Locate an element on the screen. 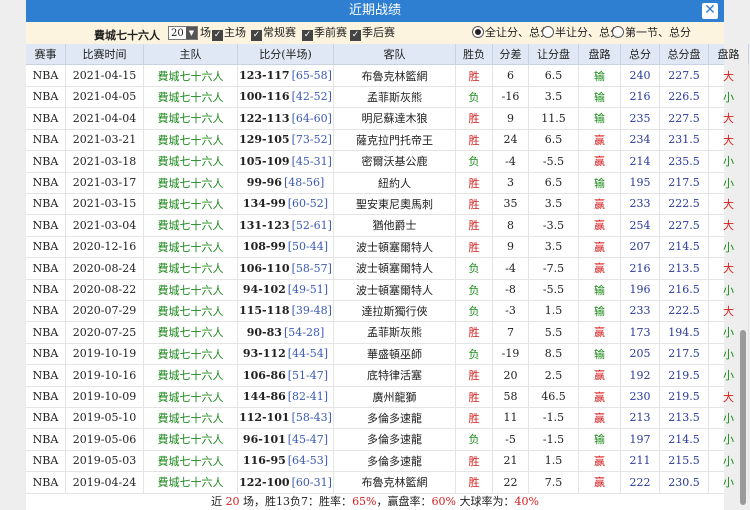 The height and width of the screenshot is (510, 750). total-line-cell: 222.5 is located at coordinates (684, 311).